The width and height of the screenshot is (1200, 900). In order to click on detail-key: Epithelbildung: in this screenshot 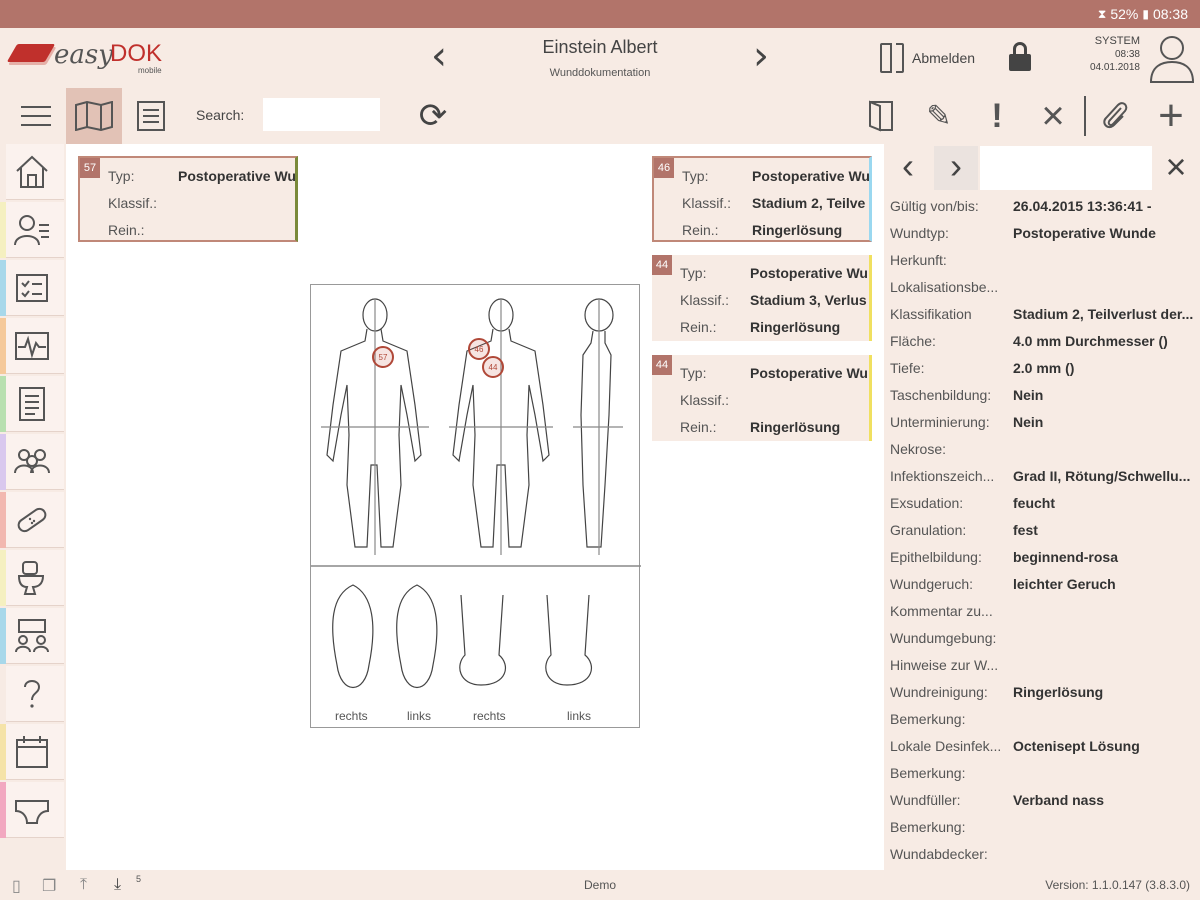, I will do `click(936, 557)`.